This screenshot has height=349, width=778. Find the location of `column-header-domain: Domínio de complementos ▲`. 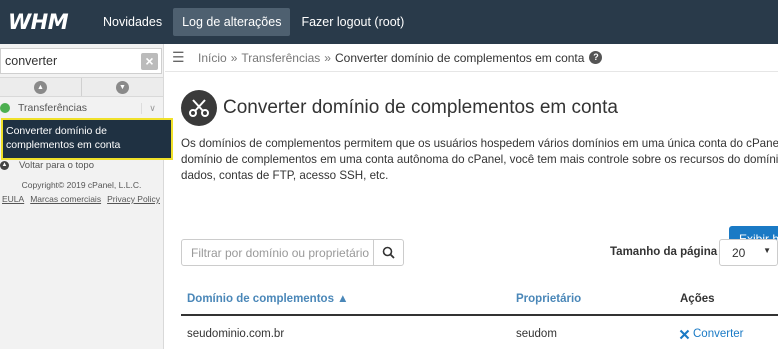

column-header-domain: Domínio de complementos ▲ is located at coordinates (268, 299).